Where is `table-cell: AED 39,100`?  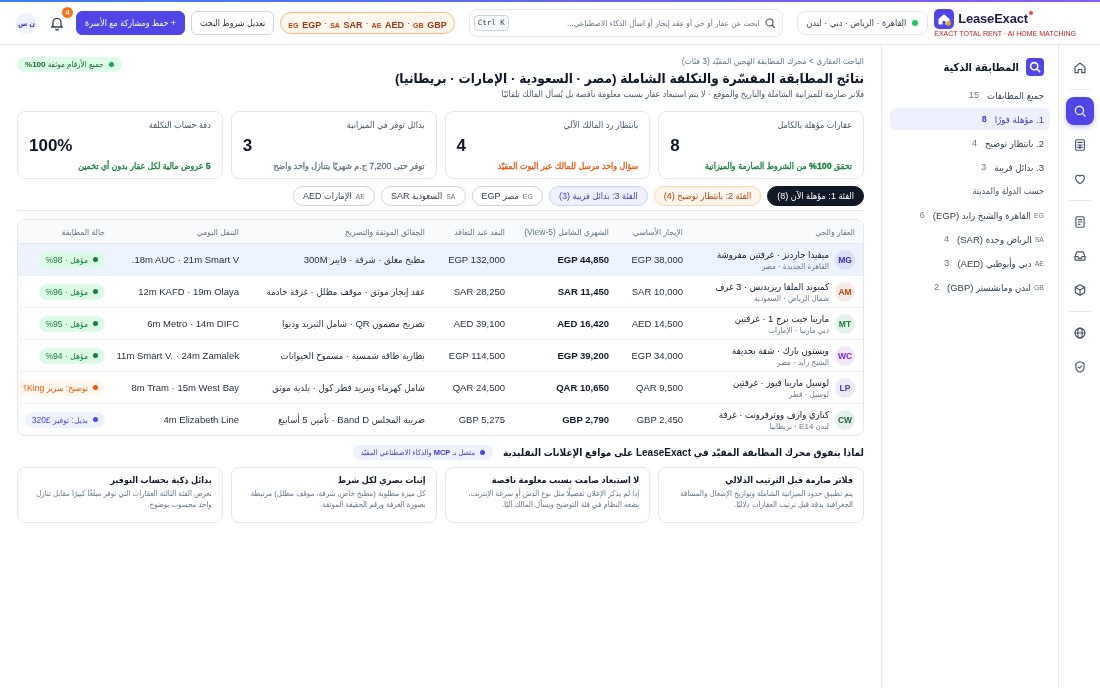 table-cell: AED 39,100 is located at coordinates (473, 323).